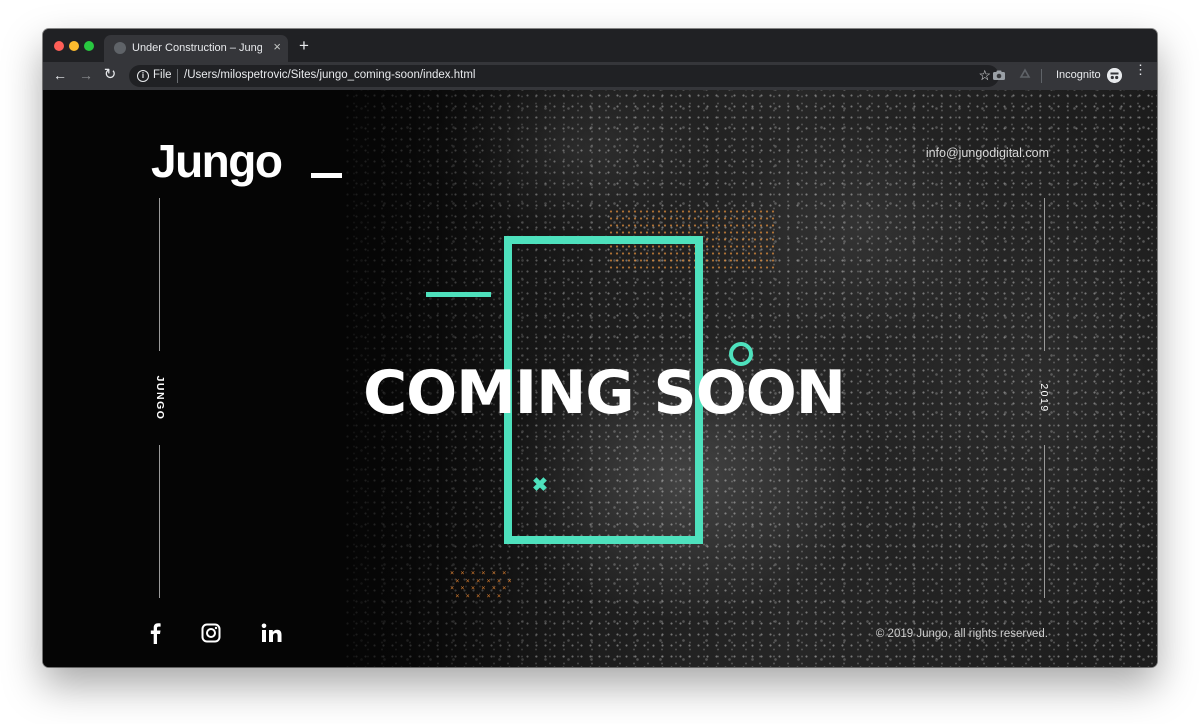 Image resolution: width=1200 pixels, height=724 pixels. What do you see at coordinates (1025, 75) in the screenshot?
I see `recycle-icon` at bounding box center [1025, 75].